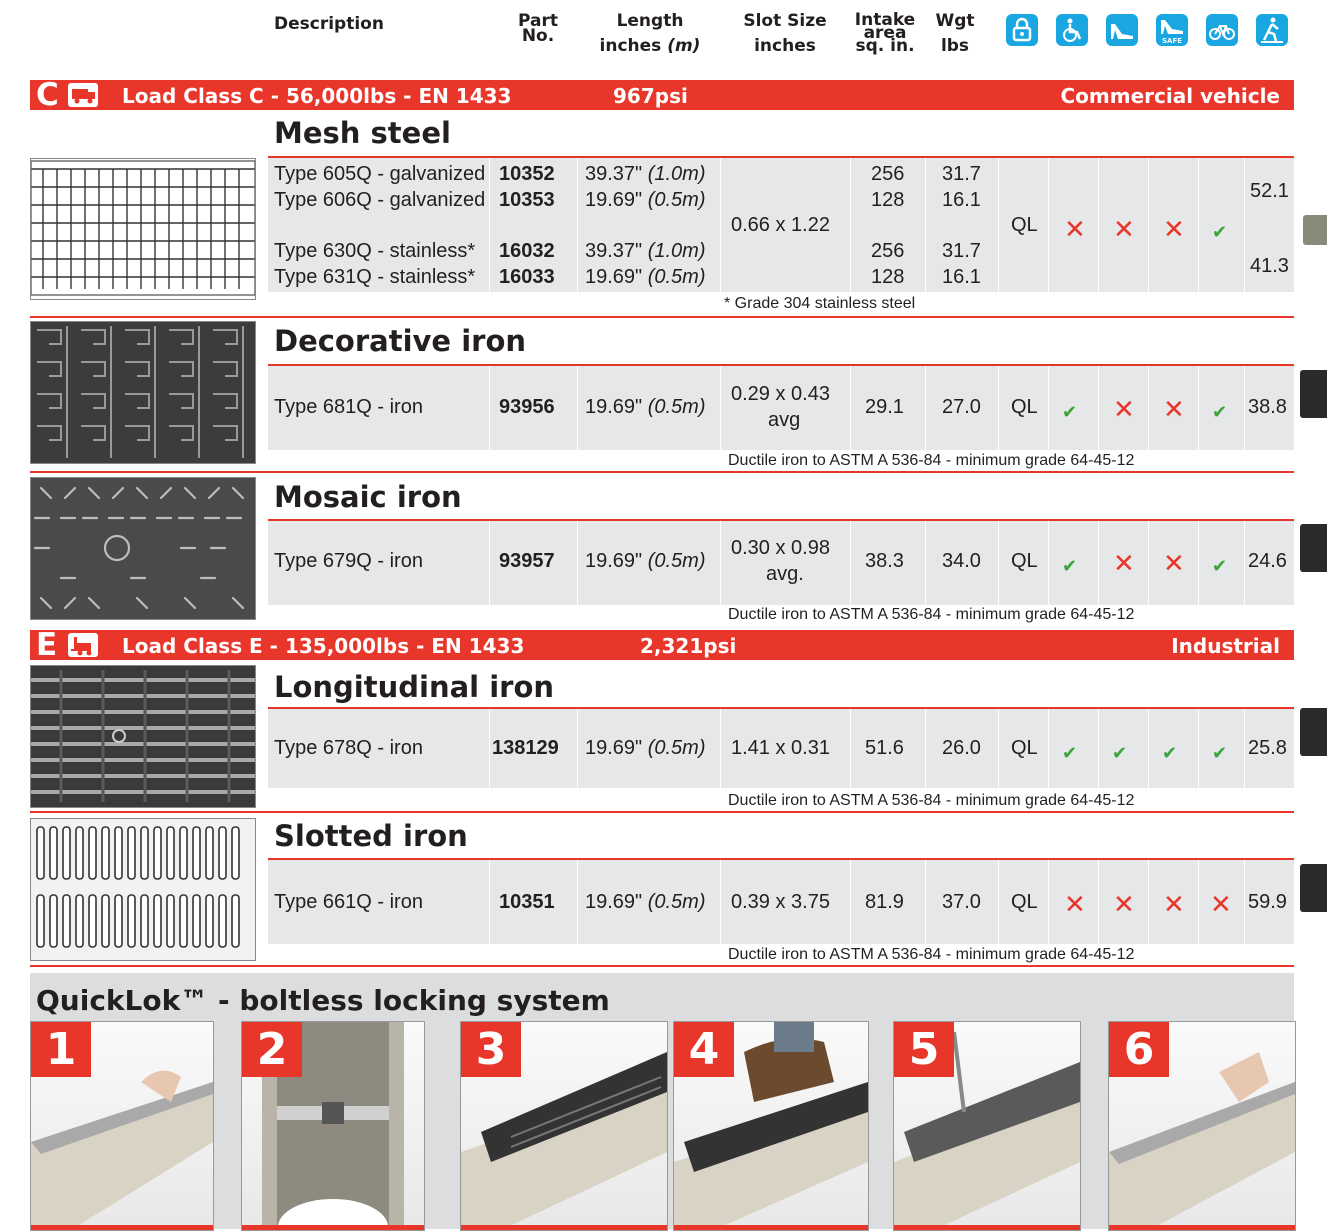  Describe the element at coordinates (888, 174) in the screenshot. I see `mesh-area-1: 256` at that location.